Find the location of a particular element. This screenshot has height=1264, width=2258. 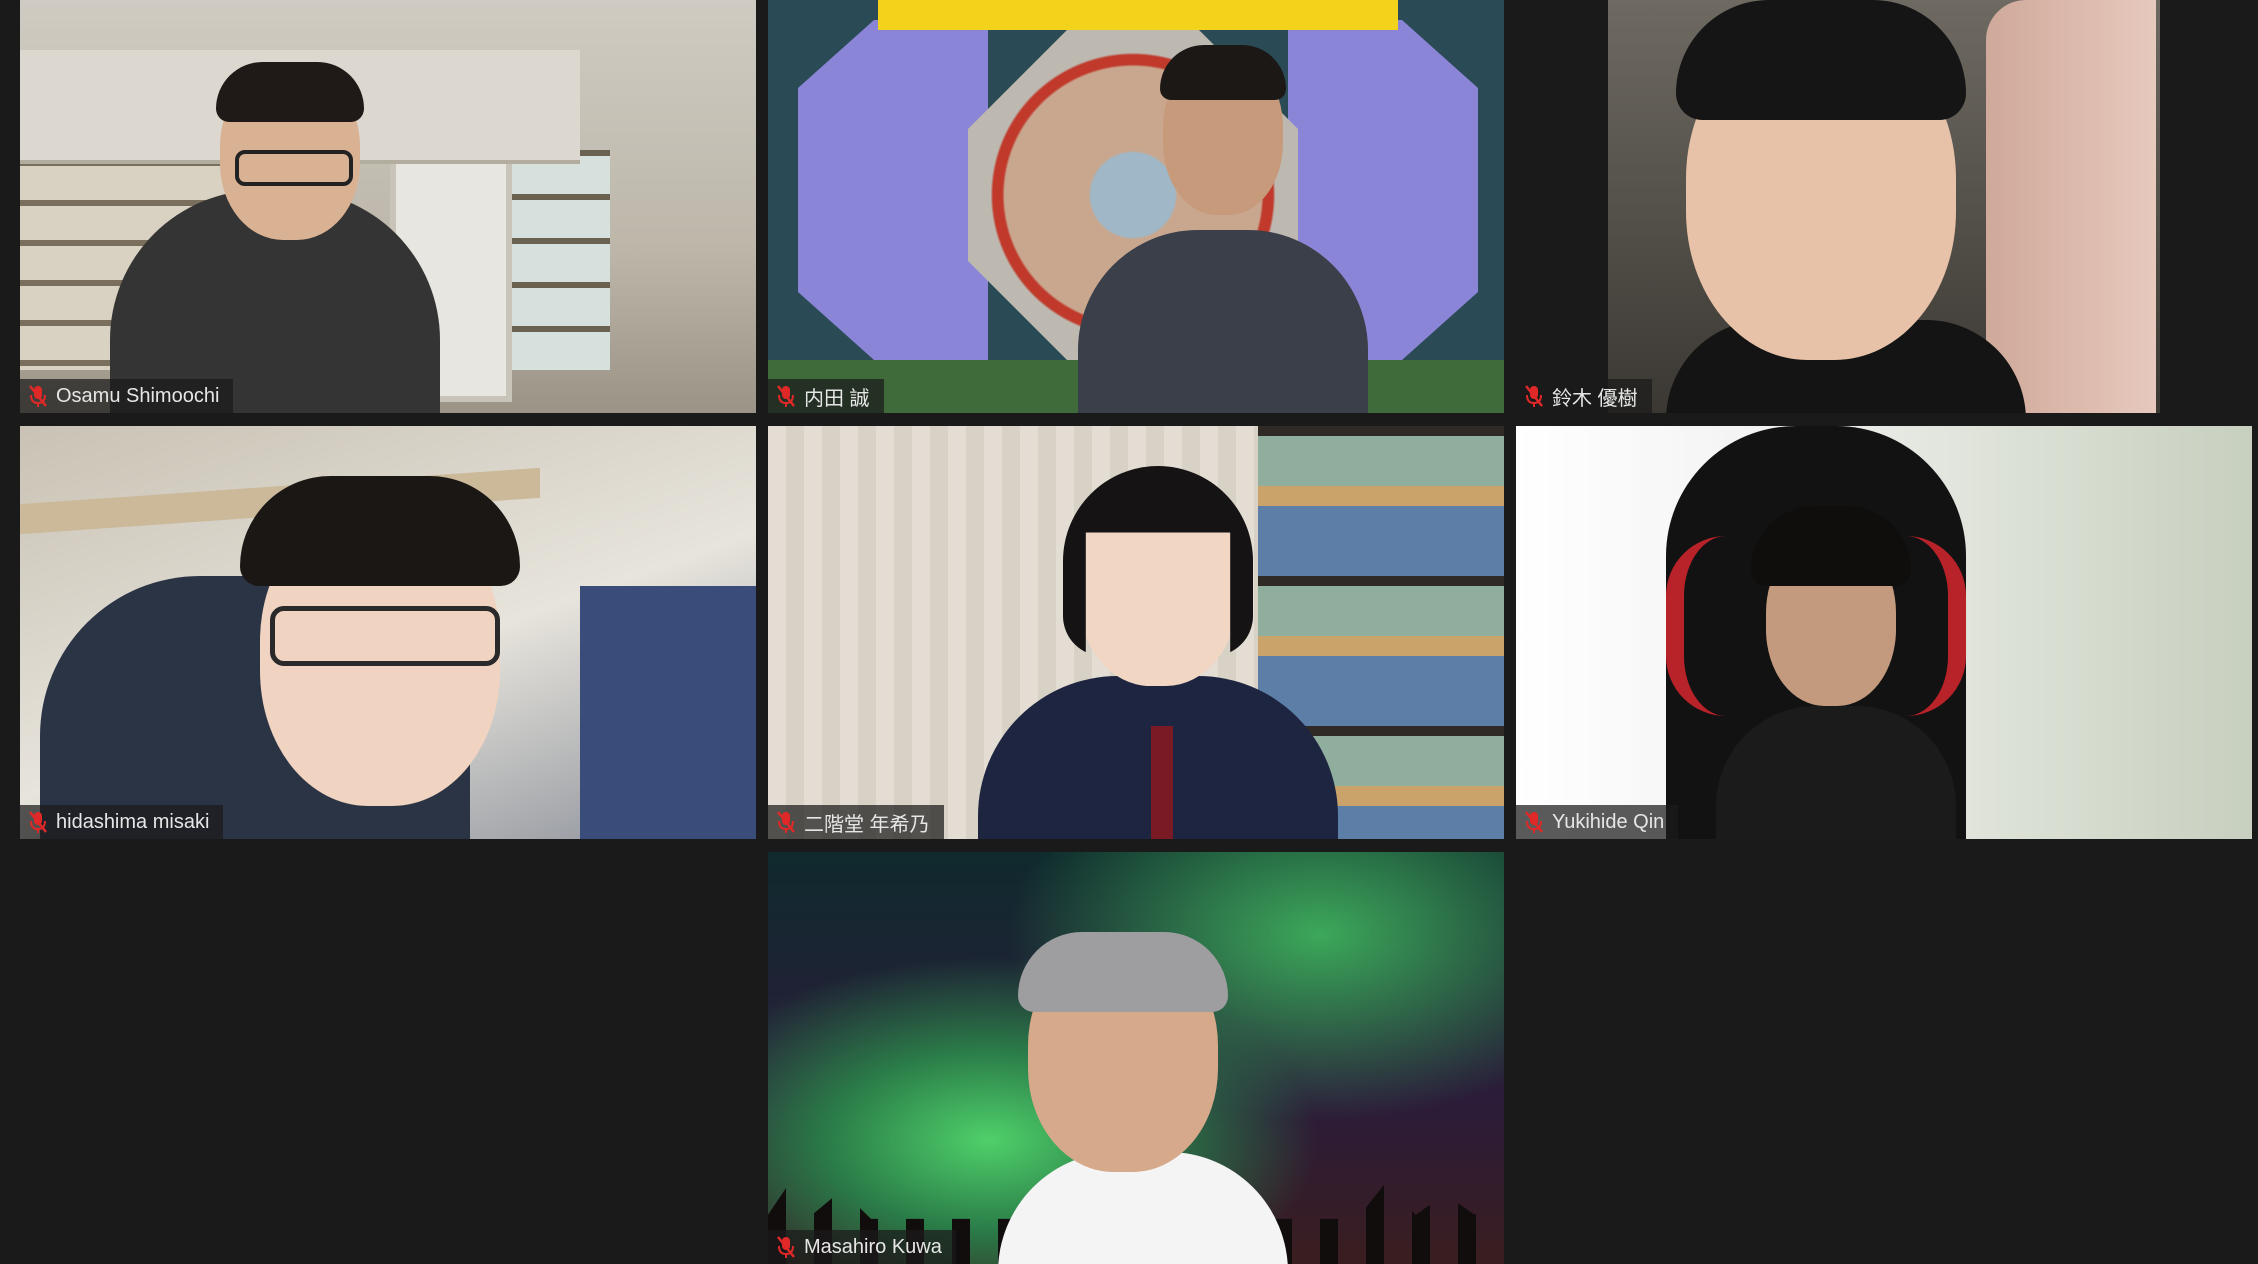

participant-name: 鈴木 優樹 is located at coordinates (1595, 398).